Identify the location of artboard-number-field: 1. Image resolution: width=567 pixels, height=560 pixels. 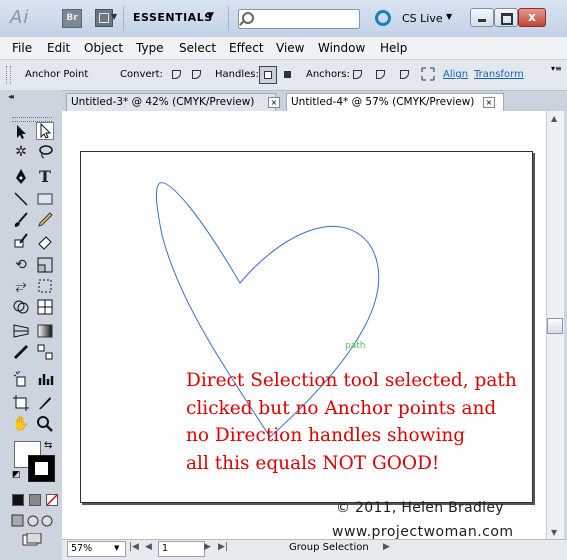
(181, 549).